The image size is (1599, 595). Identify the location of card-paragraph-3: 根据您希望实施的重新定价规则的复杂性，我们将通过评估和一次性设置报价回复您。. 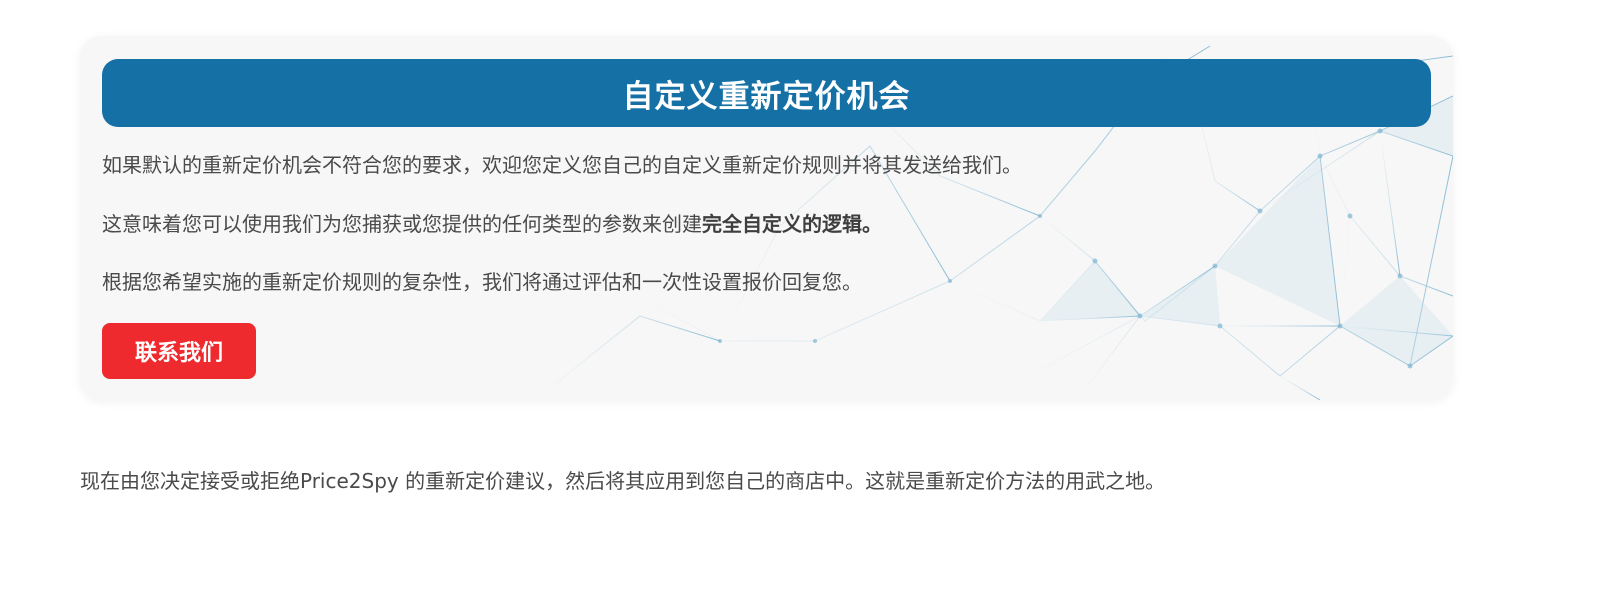
(482, 282).